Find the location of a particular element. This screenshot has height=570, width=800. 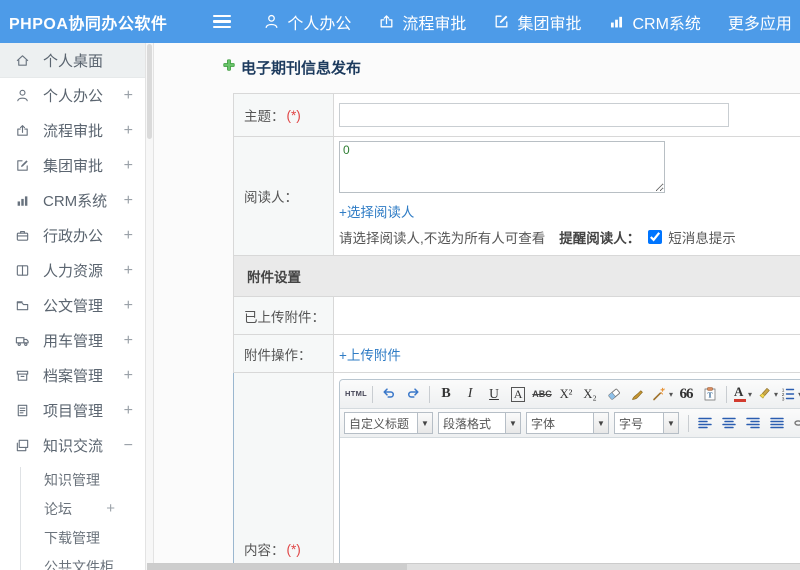

sidebar-item-2: 个人办公 + is located at coordinates (72, 95).